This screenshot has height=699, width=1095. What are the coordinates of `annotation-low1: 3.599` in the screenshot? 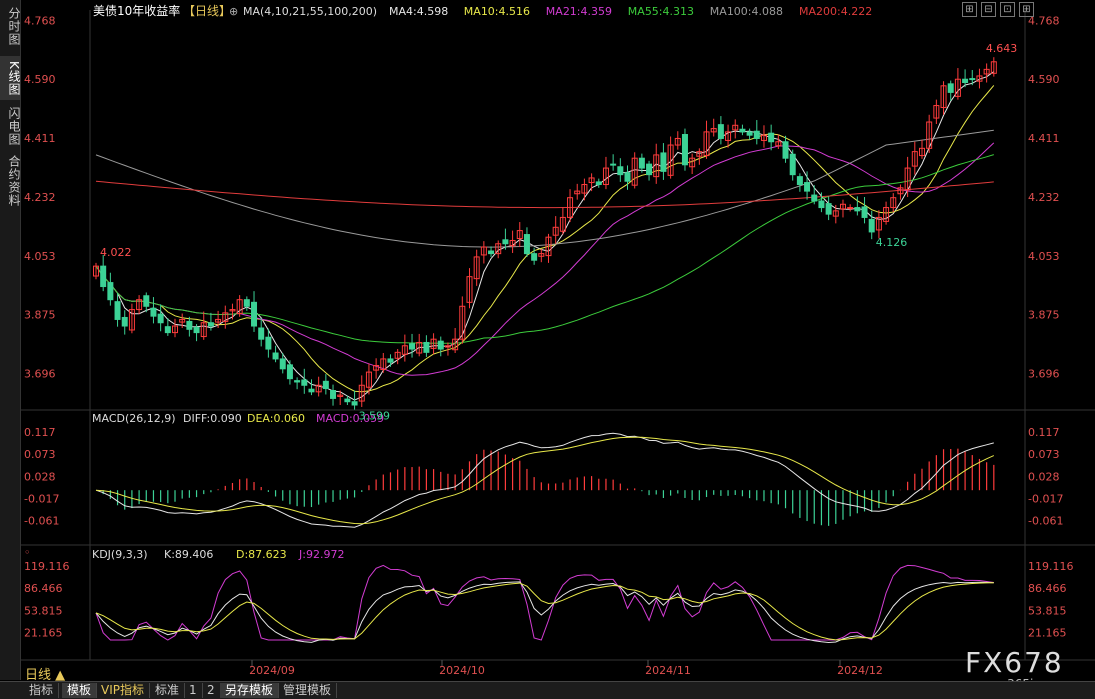 It's located at (375, 415).